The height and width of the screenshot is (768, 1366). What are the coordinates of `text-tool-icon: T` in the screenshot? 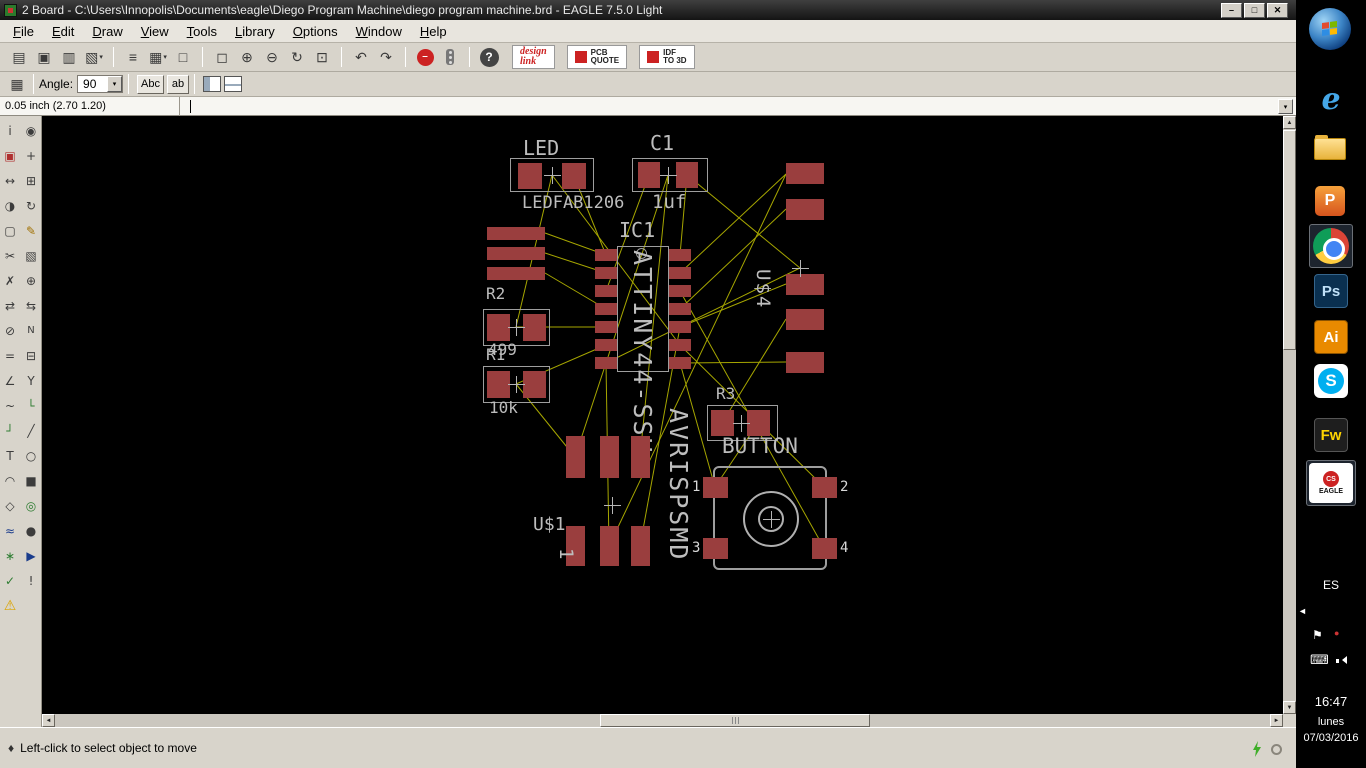 It's located at (10, 455).